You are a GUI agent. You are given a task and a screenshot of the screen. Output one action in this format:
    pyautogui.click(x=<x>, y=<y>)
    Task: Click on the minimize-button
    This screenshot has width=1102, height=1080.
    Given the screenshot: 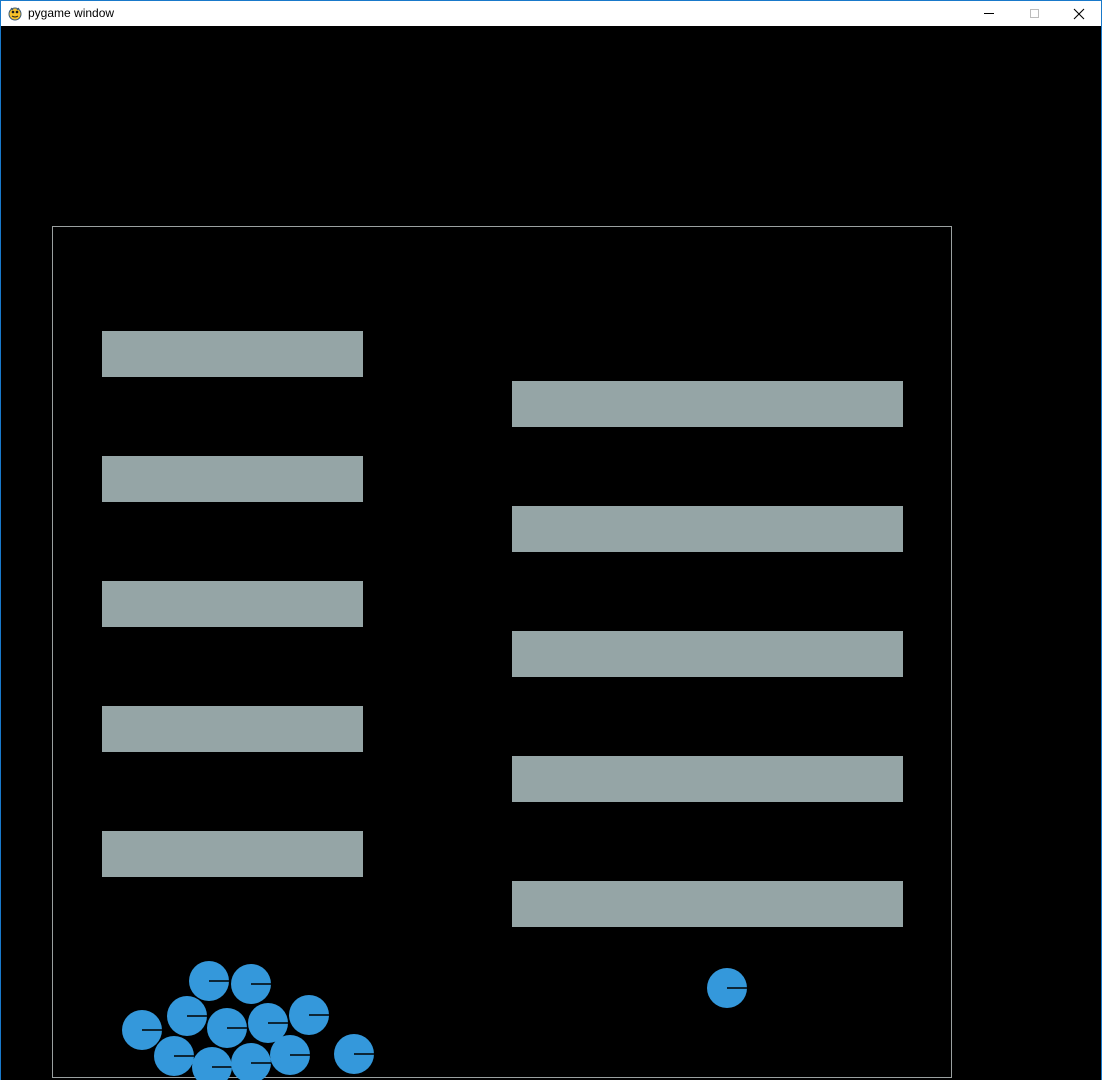 What is the action you would take?
    pyautogui.click(x=989, y=13)
    